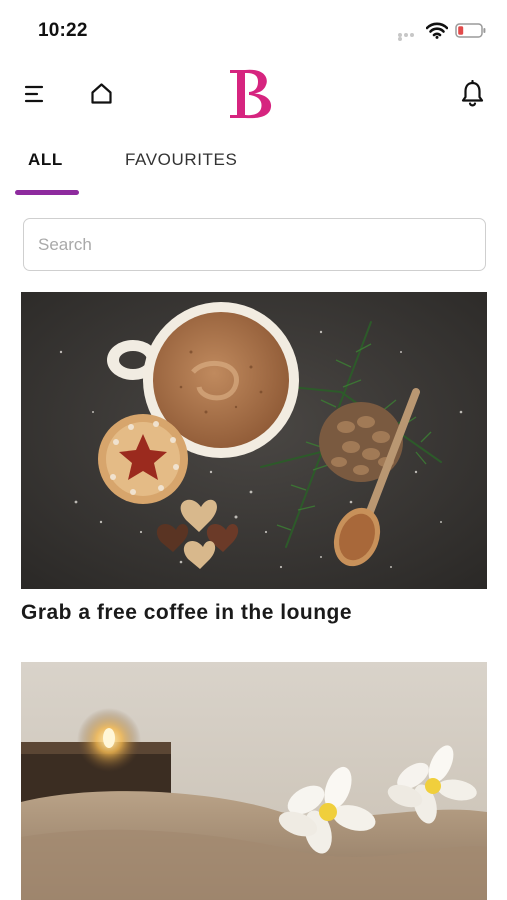 This screenshot has height=900, width=507. Describe the element at coordinates (35, 94) in the screenshot. I see `menu-icon` at that location.